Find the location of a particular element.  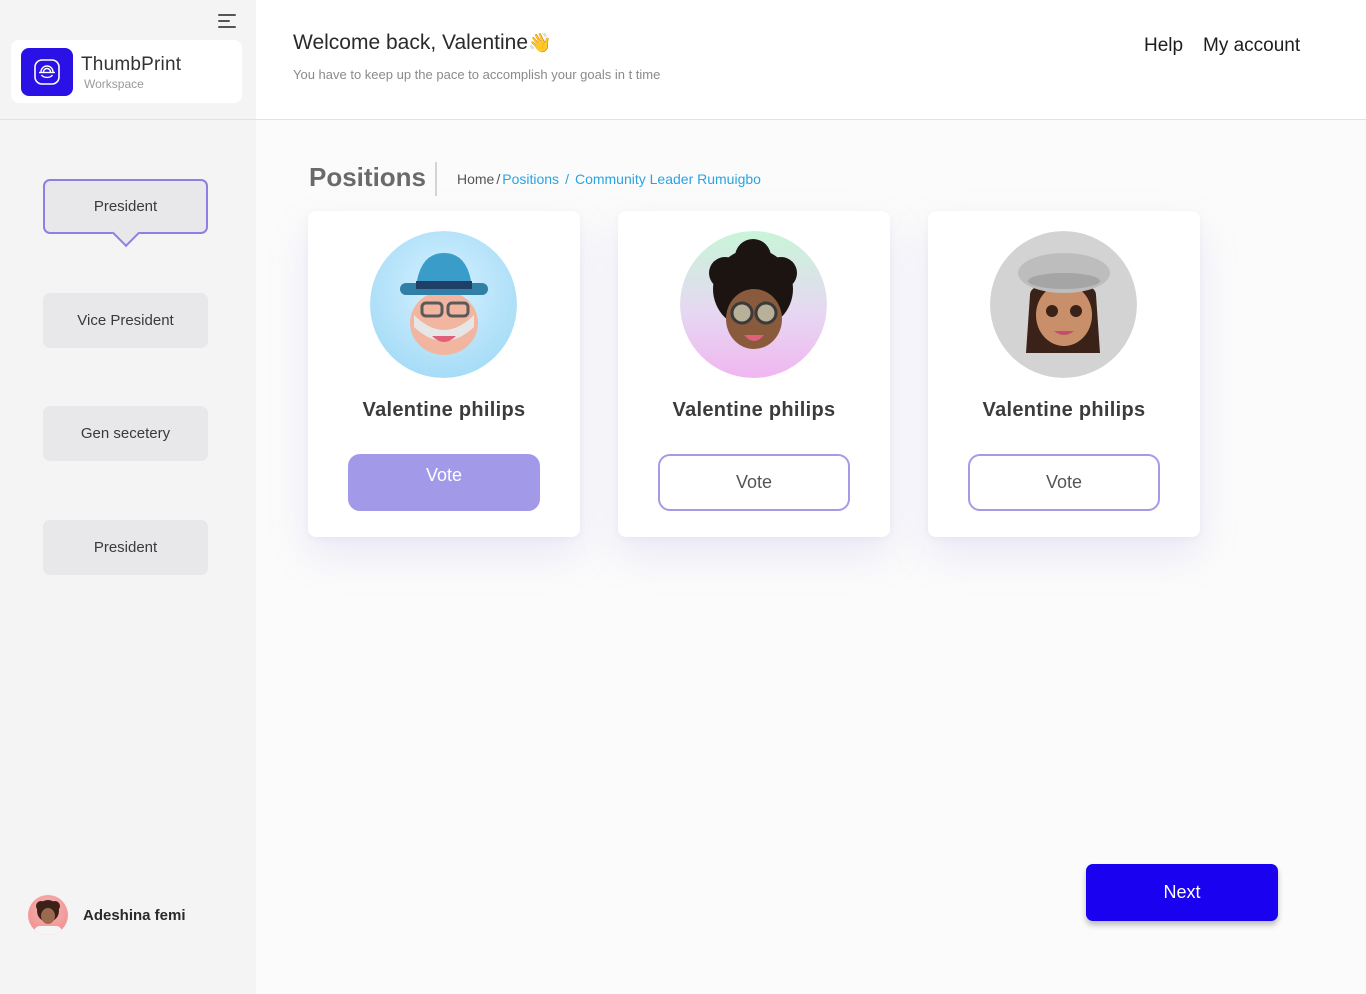

brand-logo: ThumbPrint Workspace is located at coordinates (126, 71).